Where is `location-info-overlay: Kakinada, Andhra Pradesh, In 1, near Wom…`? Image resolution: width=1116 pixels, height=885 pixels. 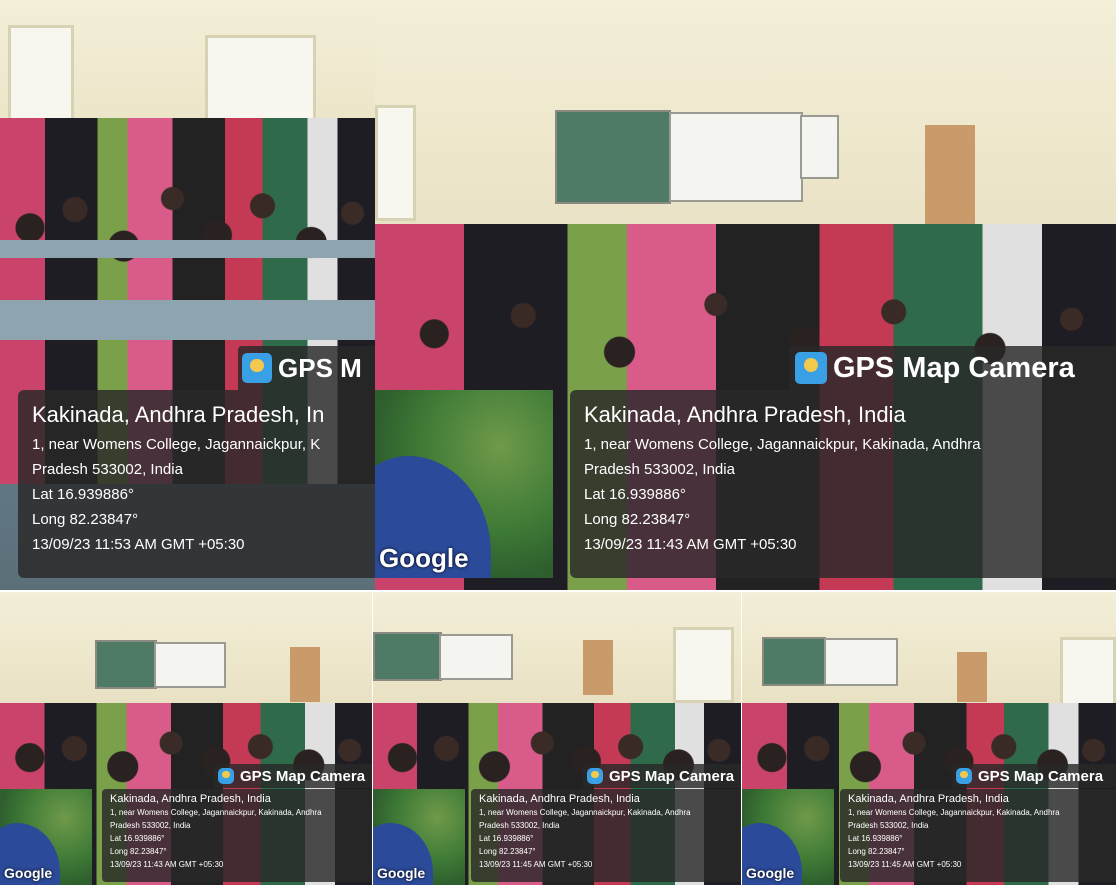 location-info-overlay: Kakinada, Andhra Pradesh, In 1, near Wom… is located at coordinates (196, 484).